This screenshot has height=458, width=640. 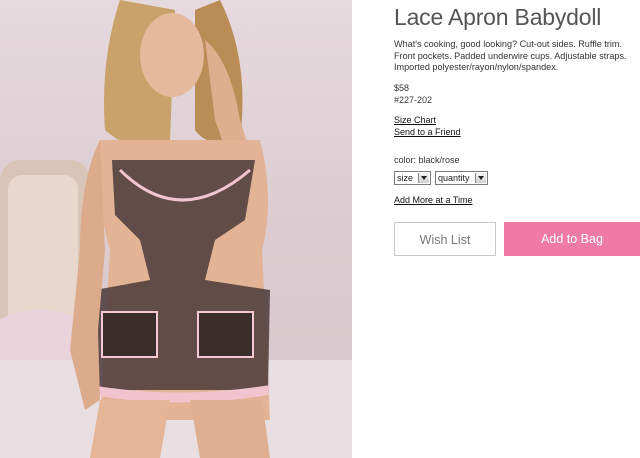 I want to click on wish-list-button: Wish List, so click(x=445, y=239).